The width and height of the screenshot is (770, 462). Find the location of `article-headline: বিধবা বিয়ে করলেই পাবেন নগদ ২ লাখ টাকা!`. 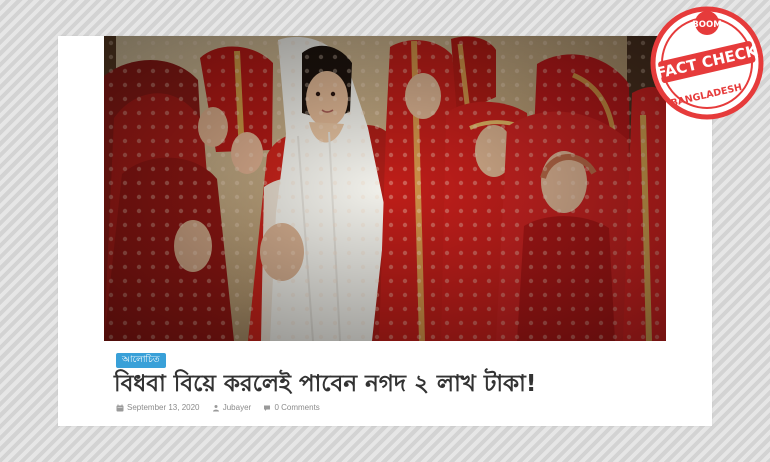

article-headline: বিধবা বিয়ে করলেই পাবেন নগদ ২ লাখ টাকা! is located at coordinates (384, 384).